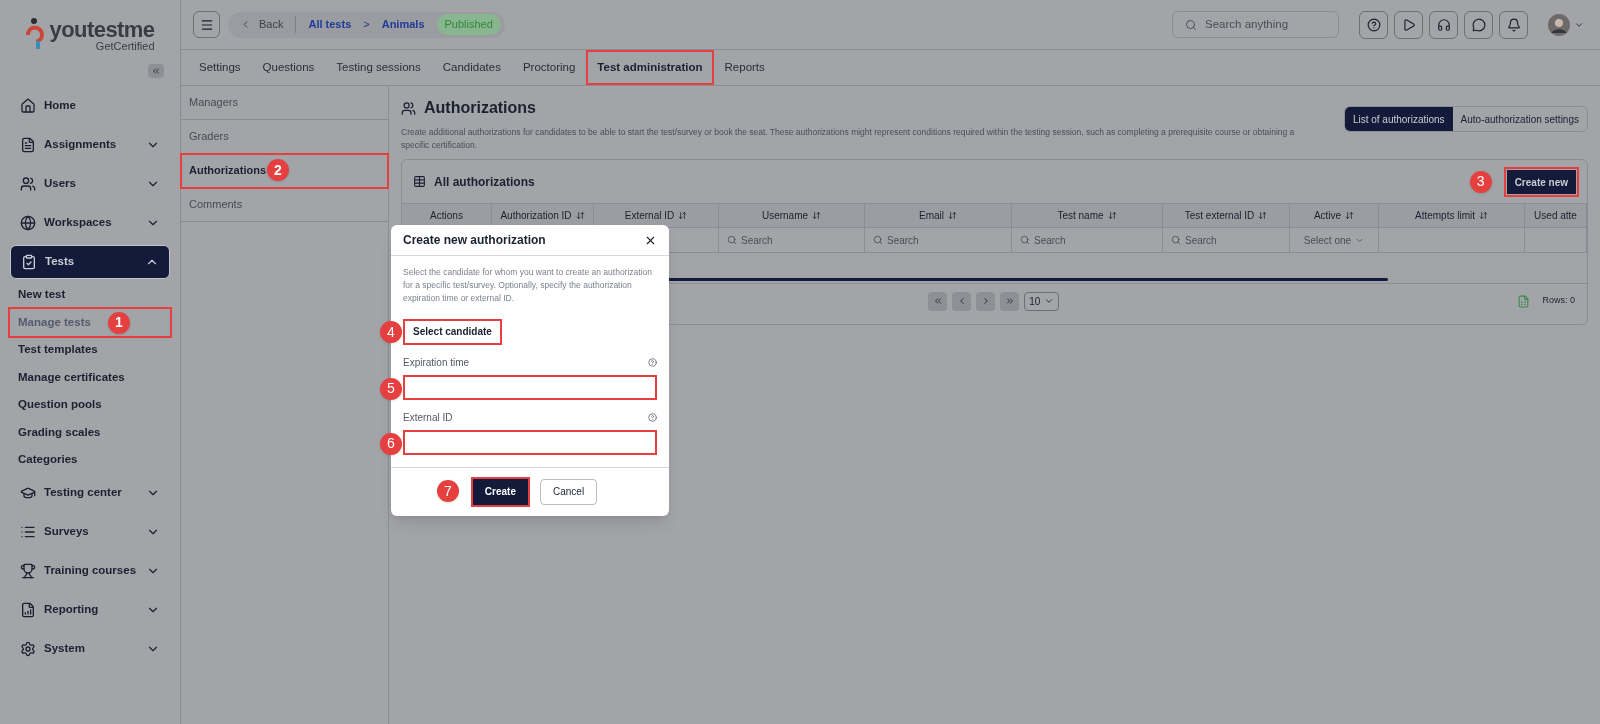  What do you see at coordinates (569, 491) in the screenshot?
I see `cancel-button: Cancel` at bounding box center [569, 491].